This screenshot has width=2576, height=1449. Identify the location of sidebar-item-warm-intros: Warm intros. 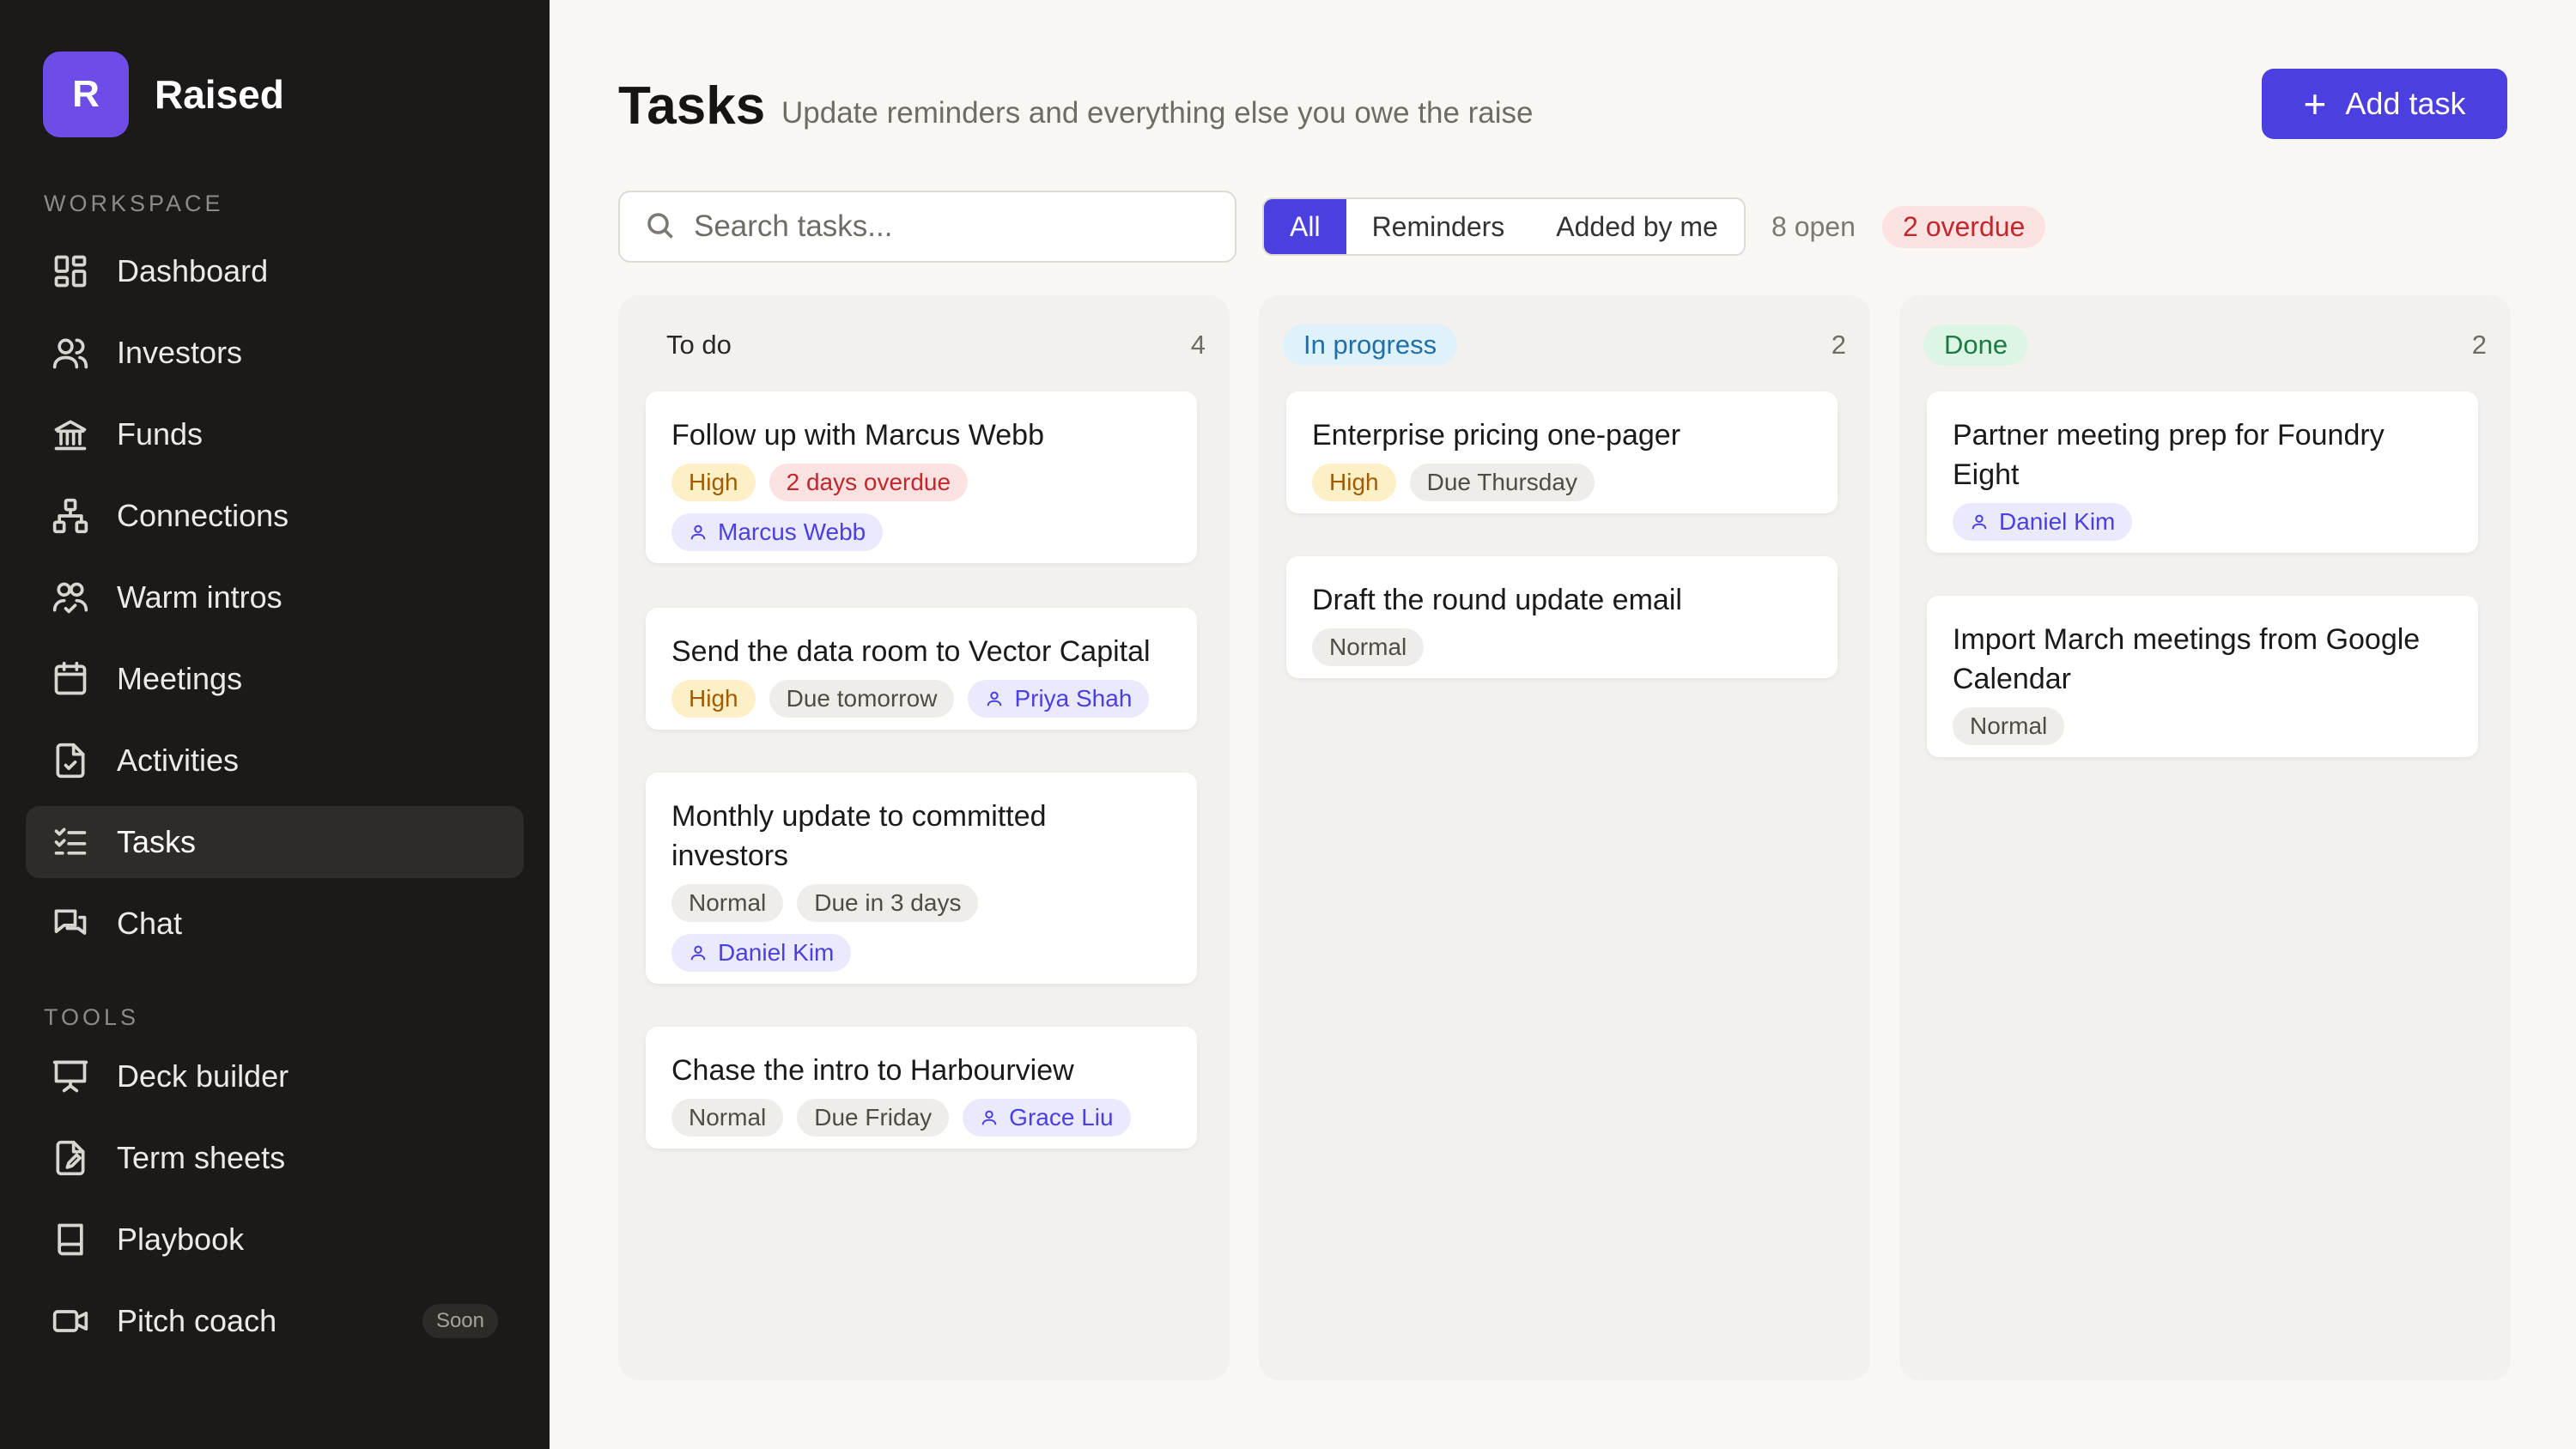
(275, 597).